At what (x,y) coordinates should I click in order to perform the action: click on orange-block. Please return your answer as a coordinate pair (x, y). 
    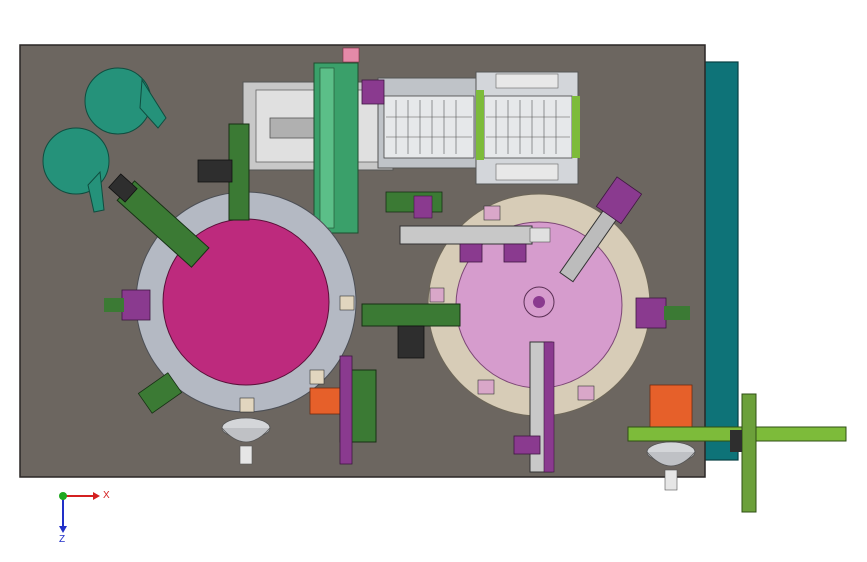
    Looking at the image, I should click on (671, 406).